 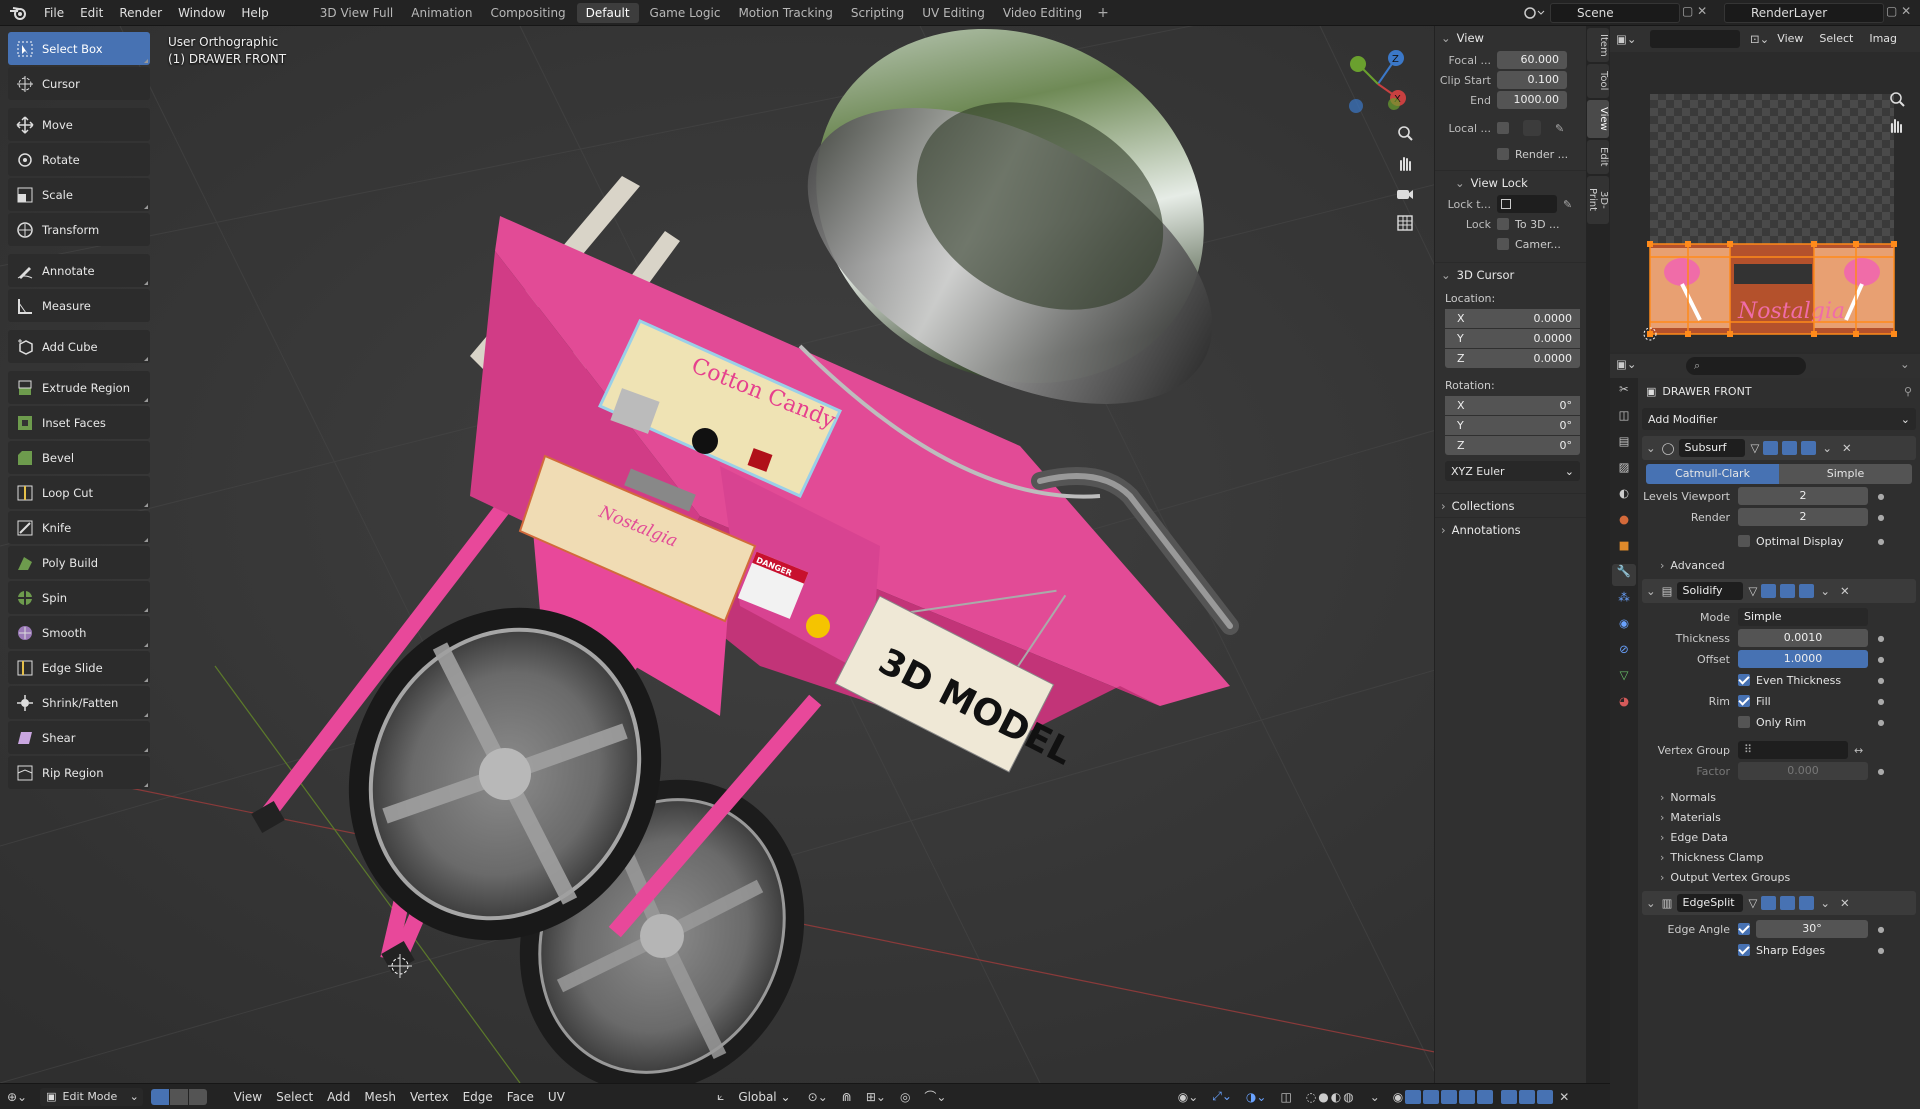 I want to click on scene-tab-icon: ◐, so click(x=1624, y=497).